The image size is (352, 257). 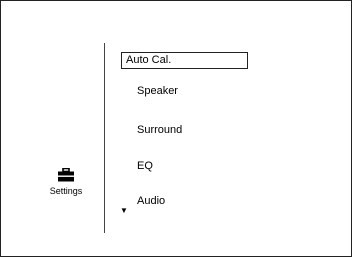 What do you see at coordinates (137, 166) in the screenshot?
I see `menu-item-eq: EQ` at bounding box center [137, 166].